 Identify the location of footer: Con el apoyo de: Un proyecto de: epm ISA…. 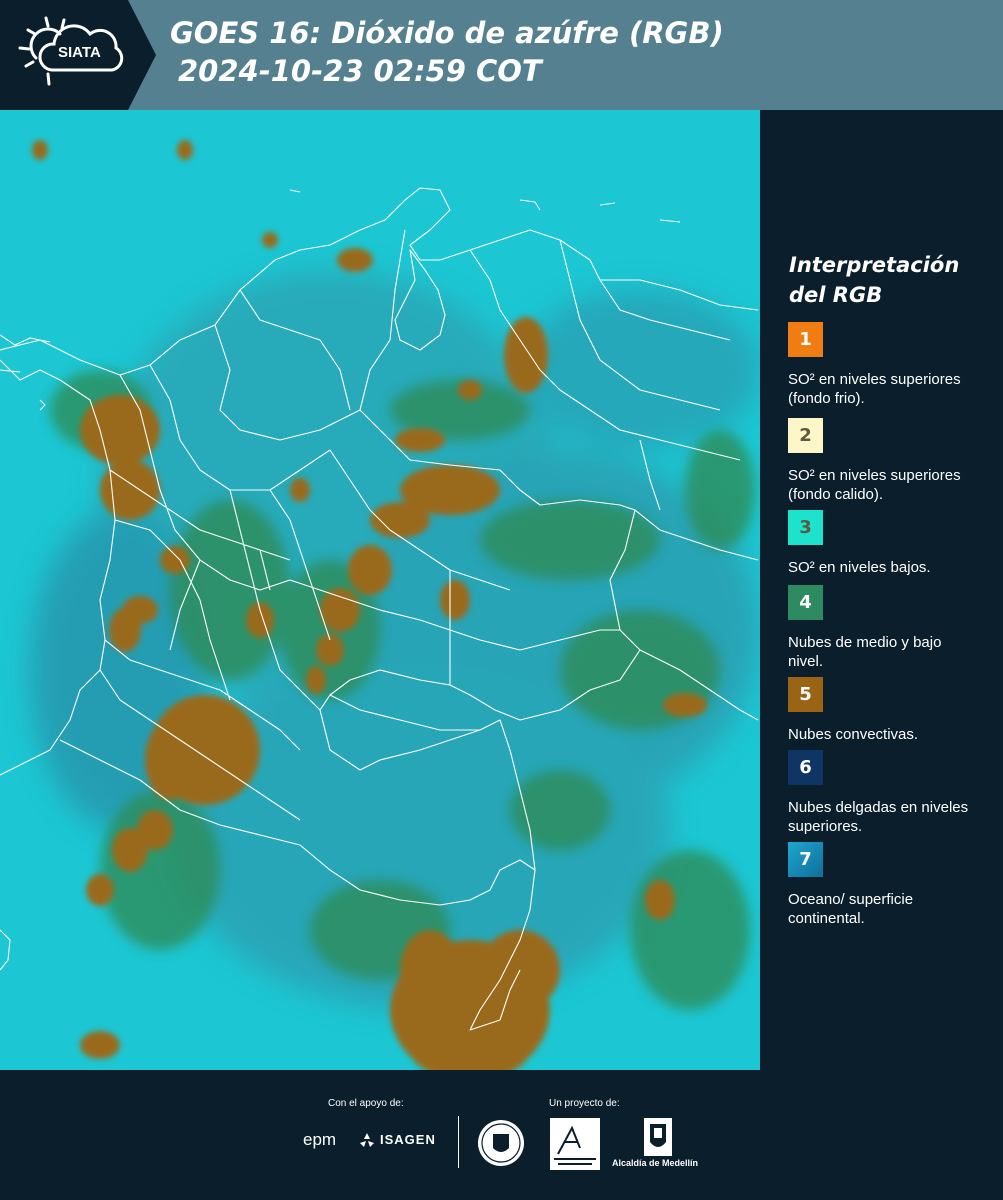
(501, 1135).